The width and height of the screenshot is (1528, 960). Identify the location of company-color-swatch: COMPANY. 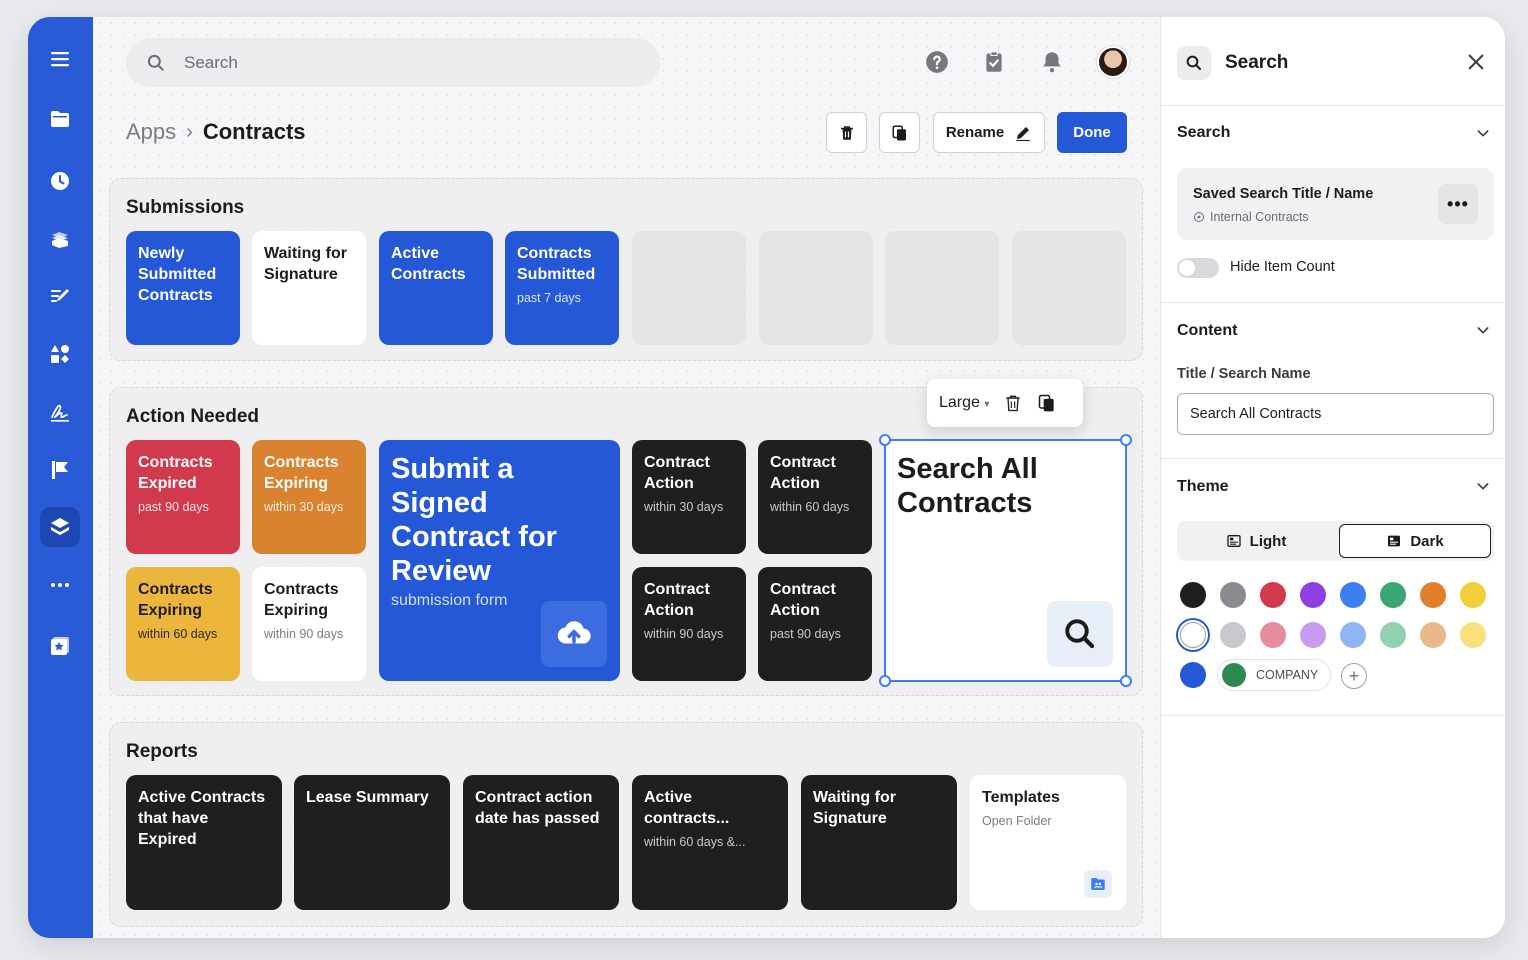
(1274, 675).